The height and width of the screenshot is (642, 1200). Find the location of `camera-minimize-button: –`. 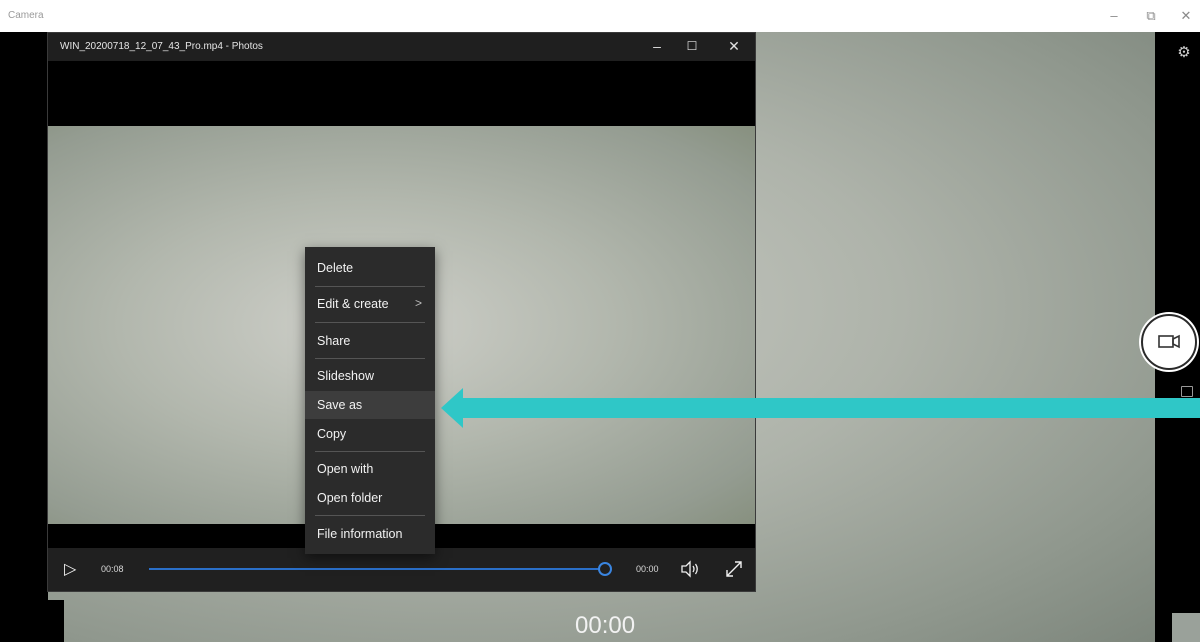

camera-minimize-button: – is located at coordinates (1114, 15).